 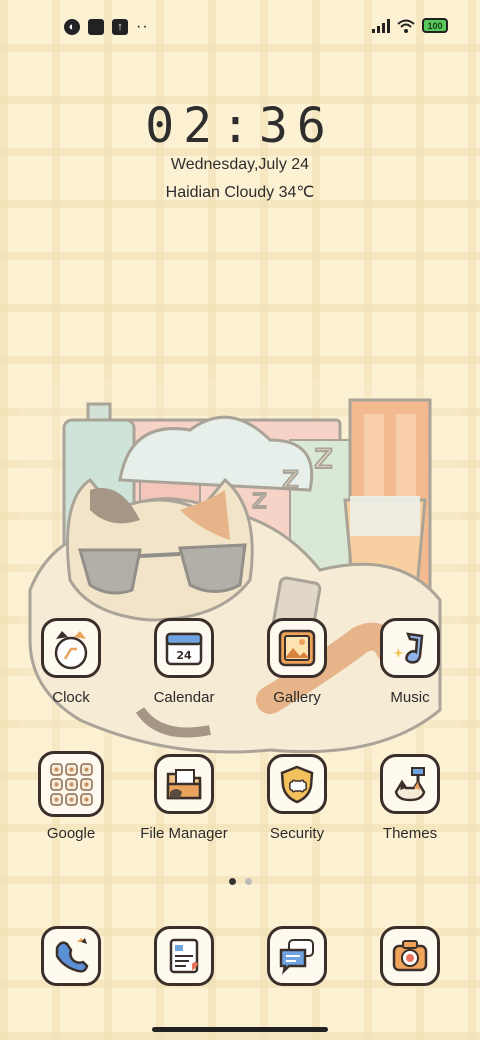 I want to click on clock-time: 02:36, so click(x=240, y=126).